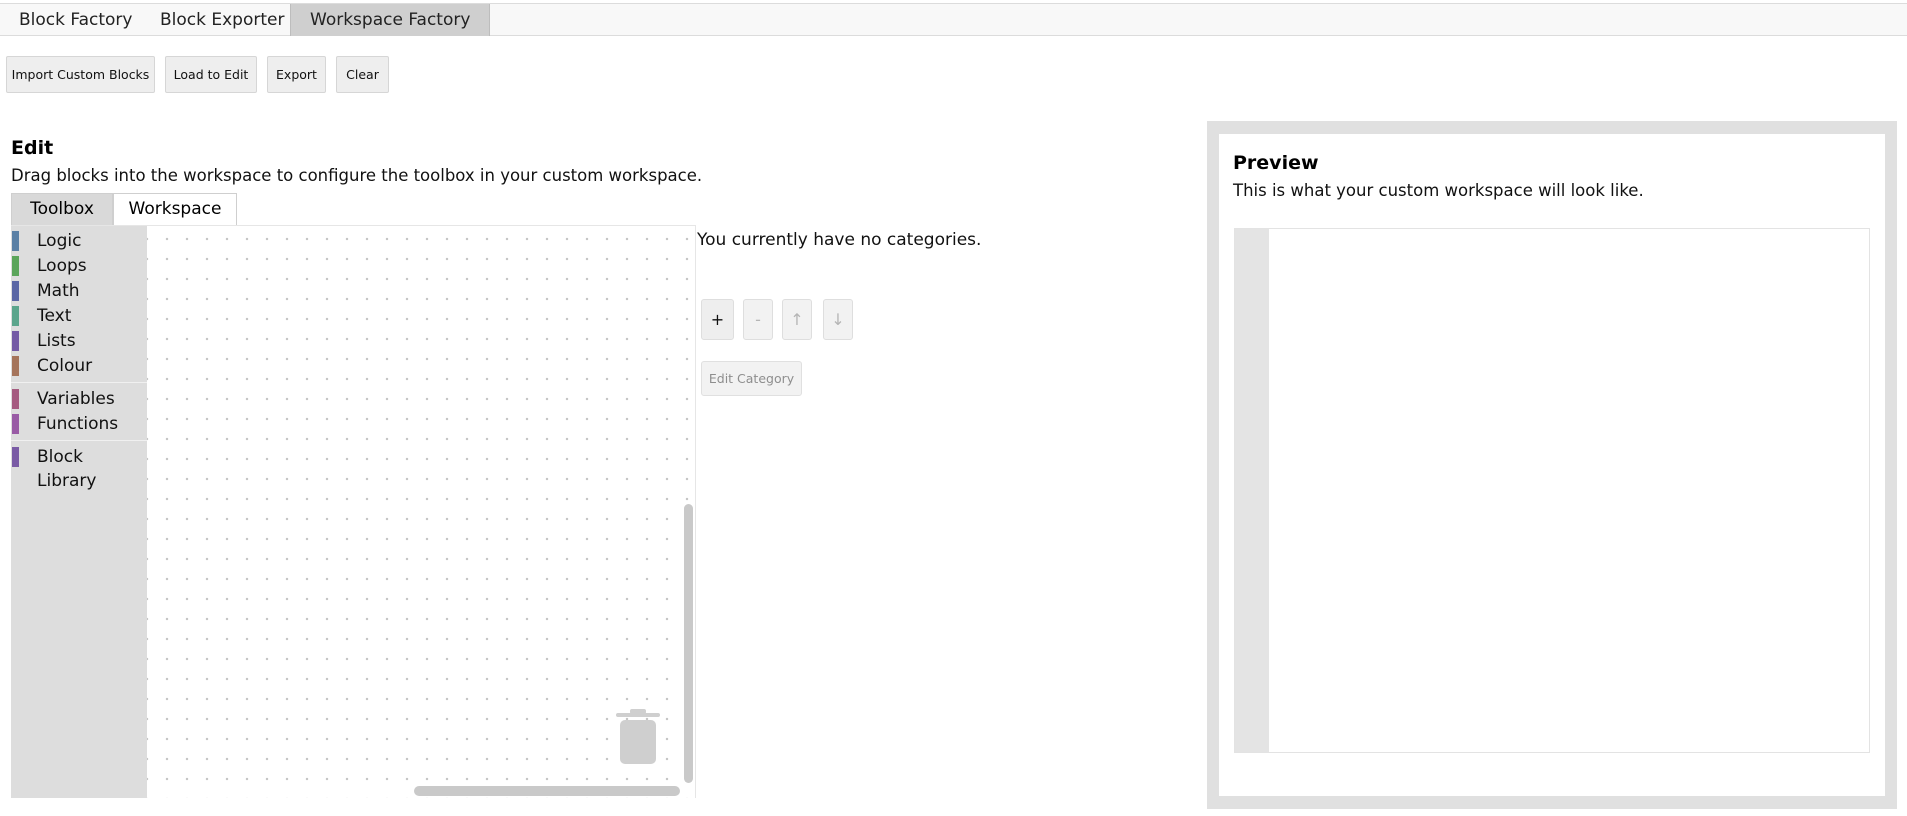 The width and height of the screenshot is (1907, 816). What do you see at coordinates (1276, 163) in the screenshot?
I see `preview-title: Preview` at bounding box center [1276, 163].